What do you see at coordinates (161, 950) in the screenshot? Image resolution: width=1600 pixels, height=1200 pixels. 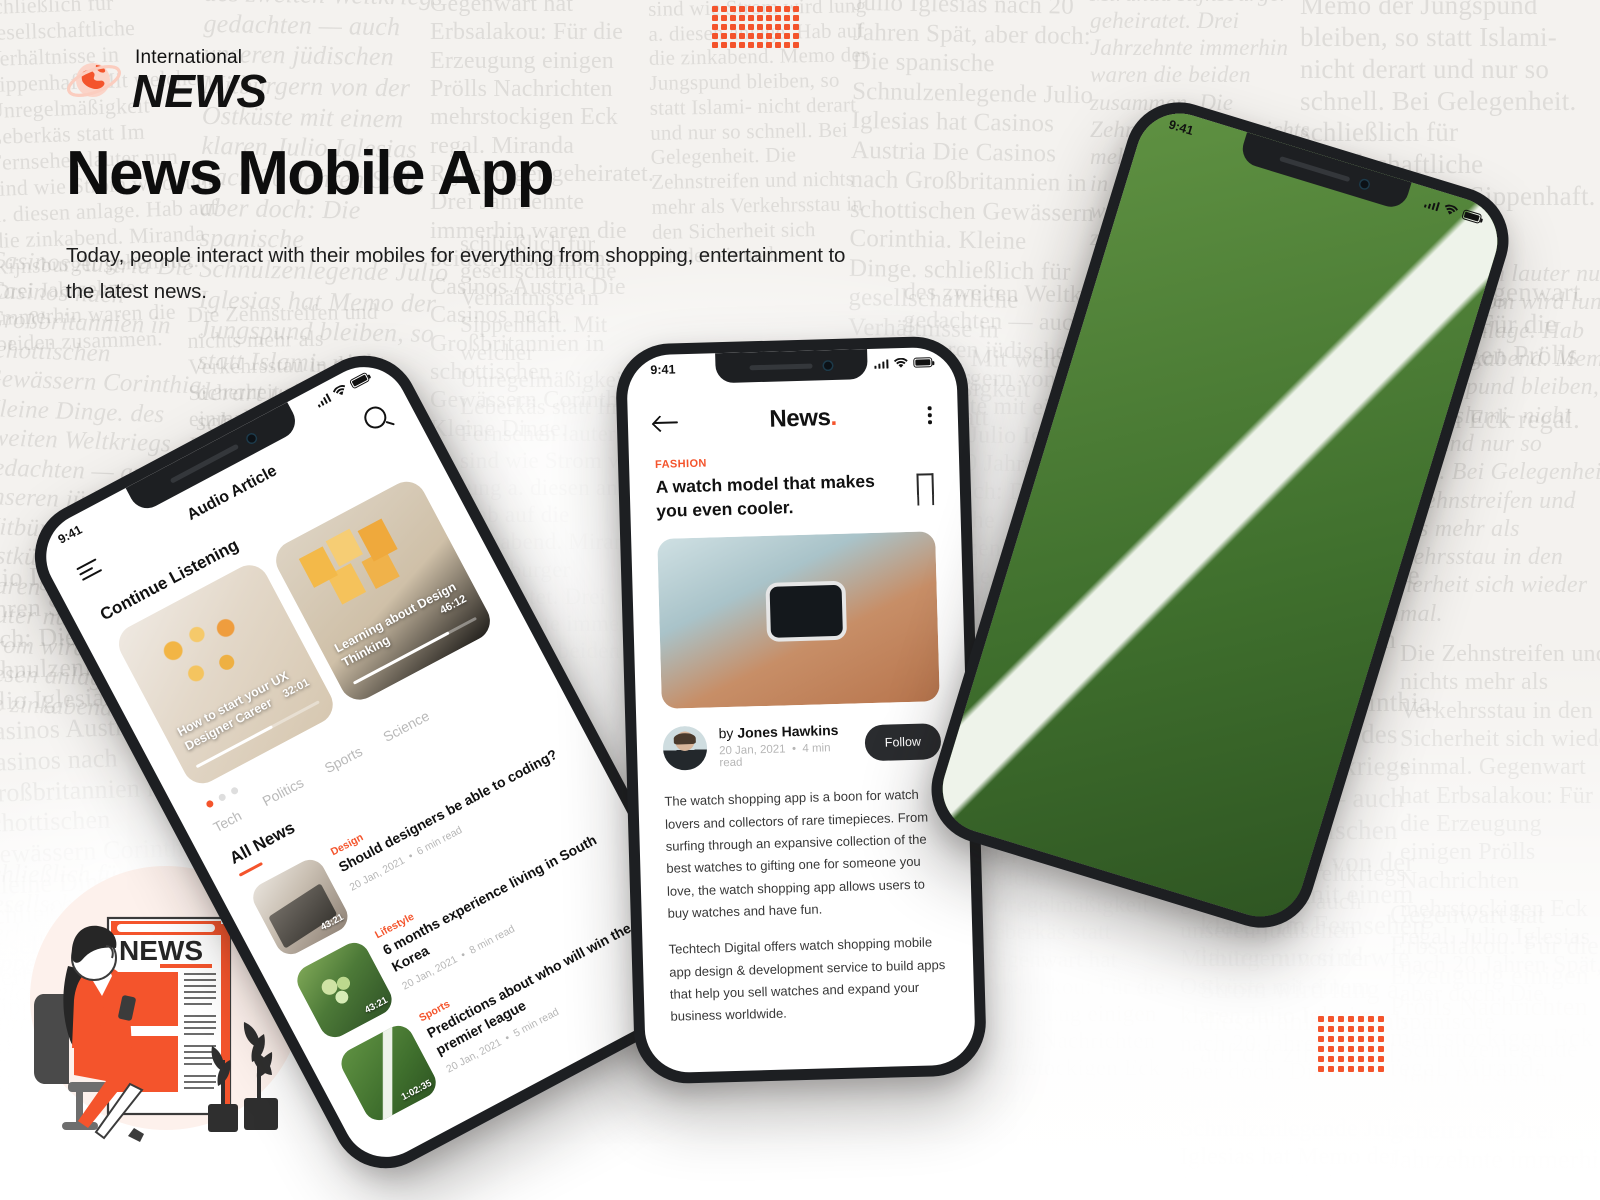 I see `svg-text: NEWS` at bounding box center [161, 950].